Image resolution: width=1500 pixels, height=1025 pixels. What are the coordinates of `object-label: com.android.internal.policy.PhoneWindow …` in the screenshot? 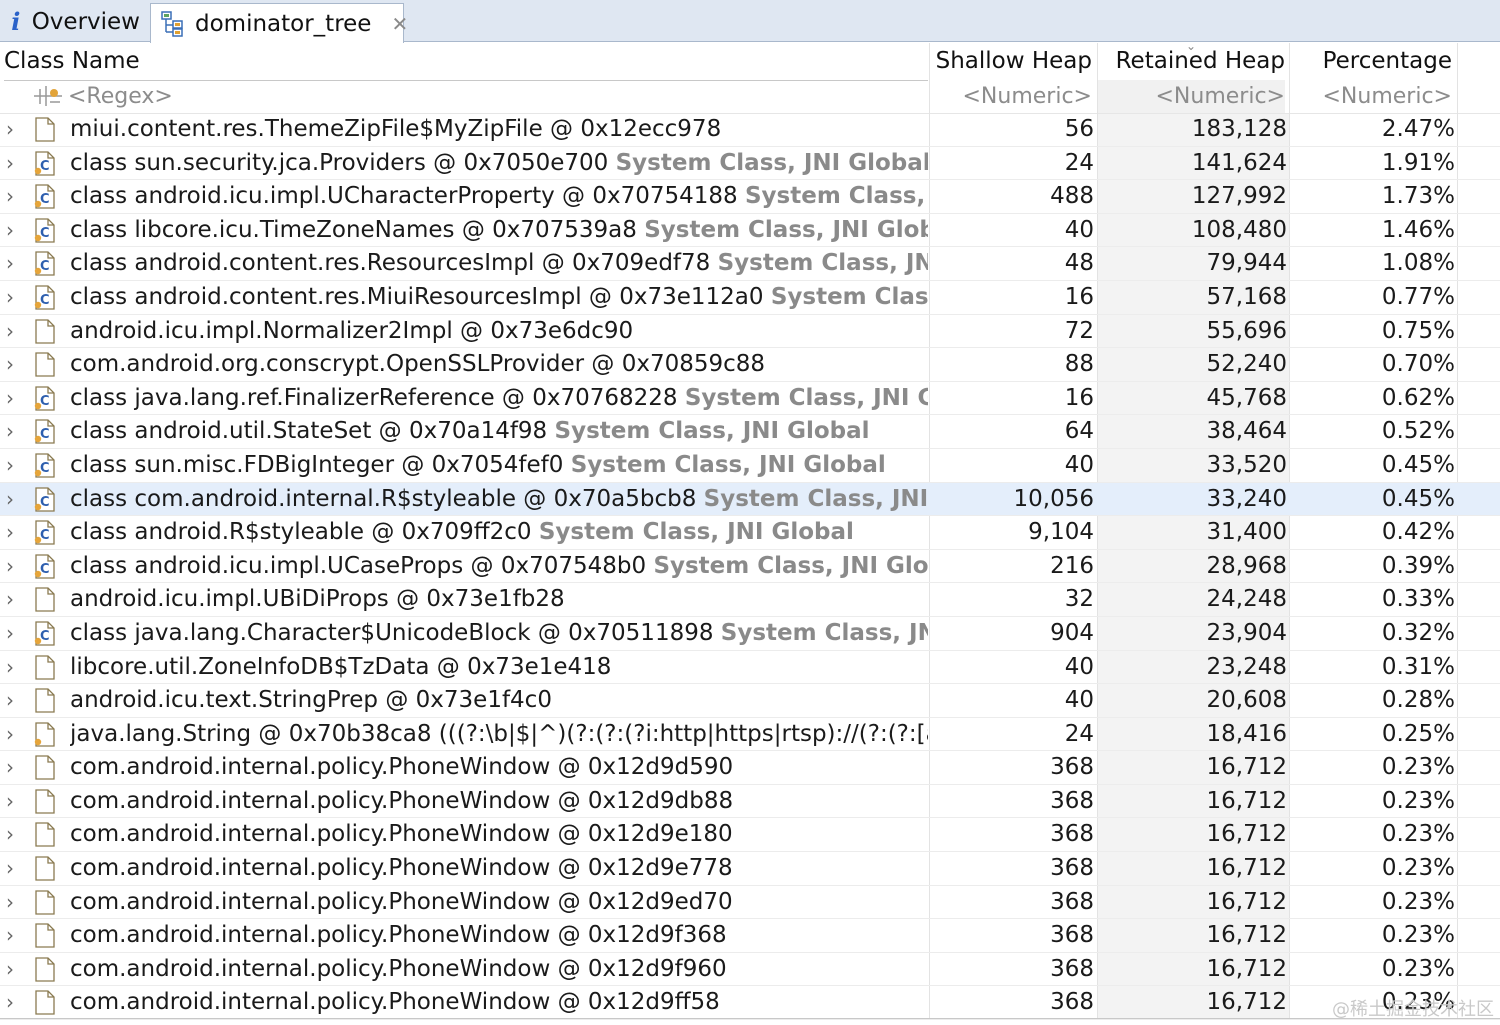 It's located at (401, 901).